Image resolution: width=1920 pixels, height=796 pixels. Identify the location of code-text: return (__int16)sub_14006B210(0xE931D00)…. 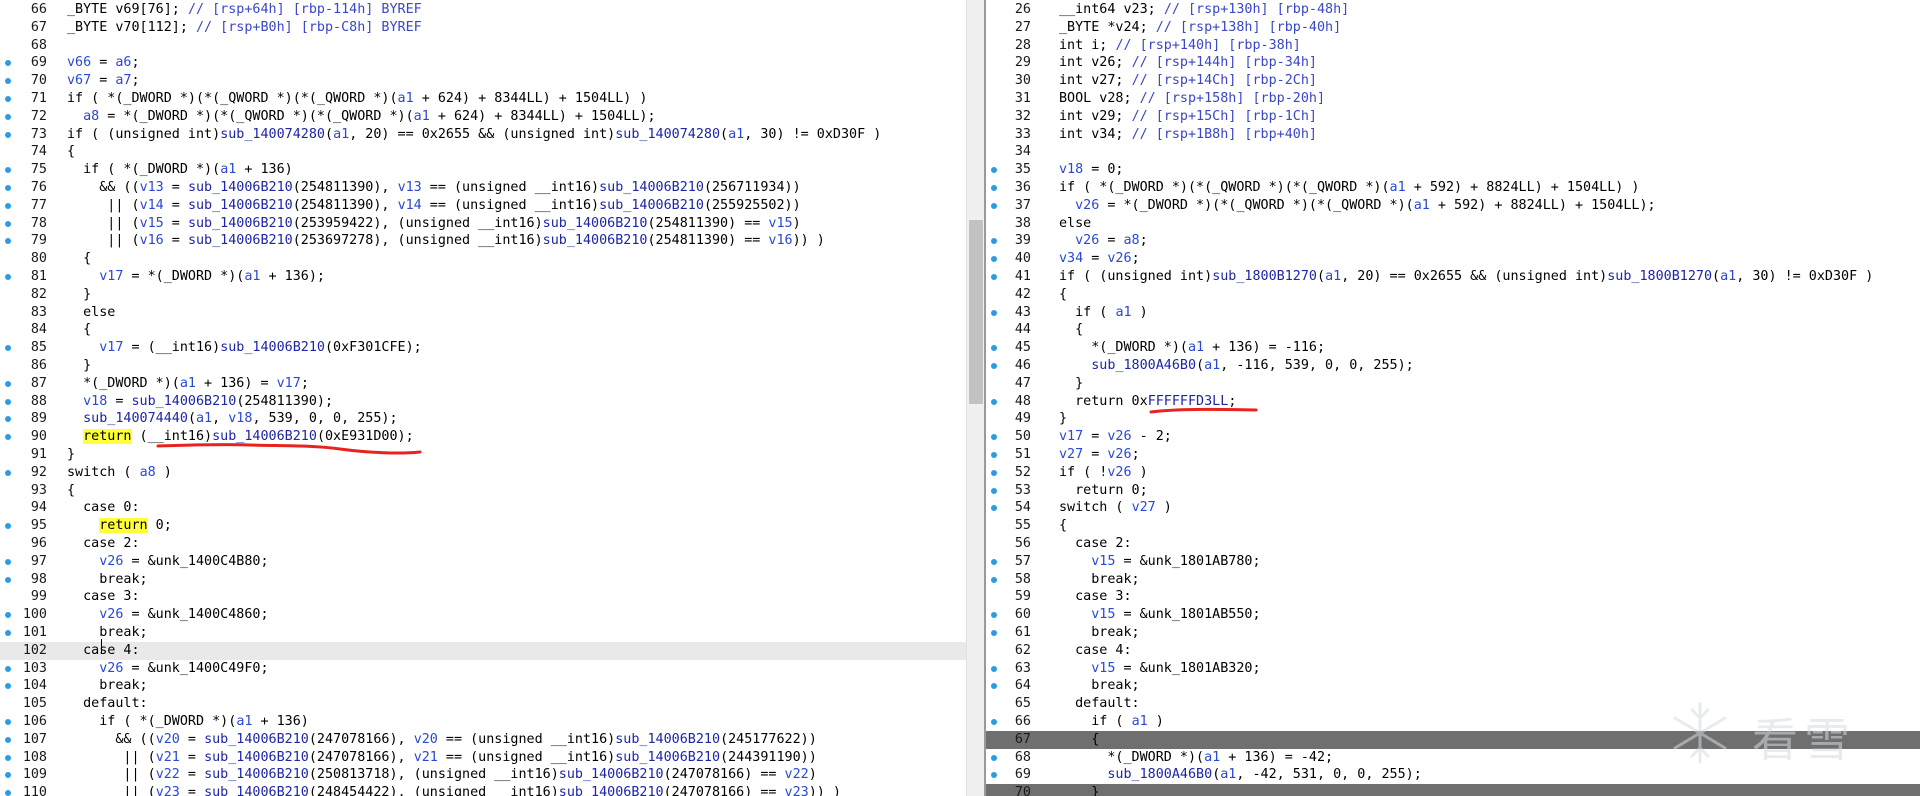
(240, 437).